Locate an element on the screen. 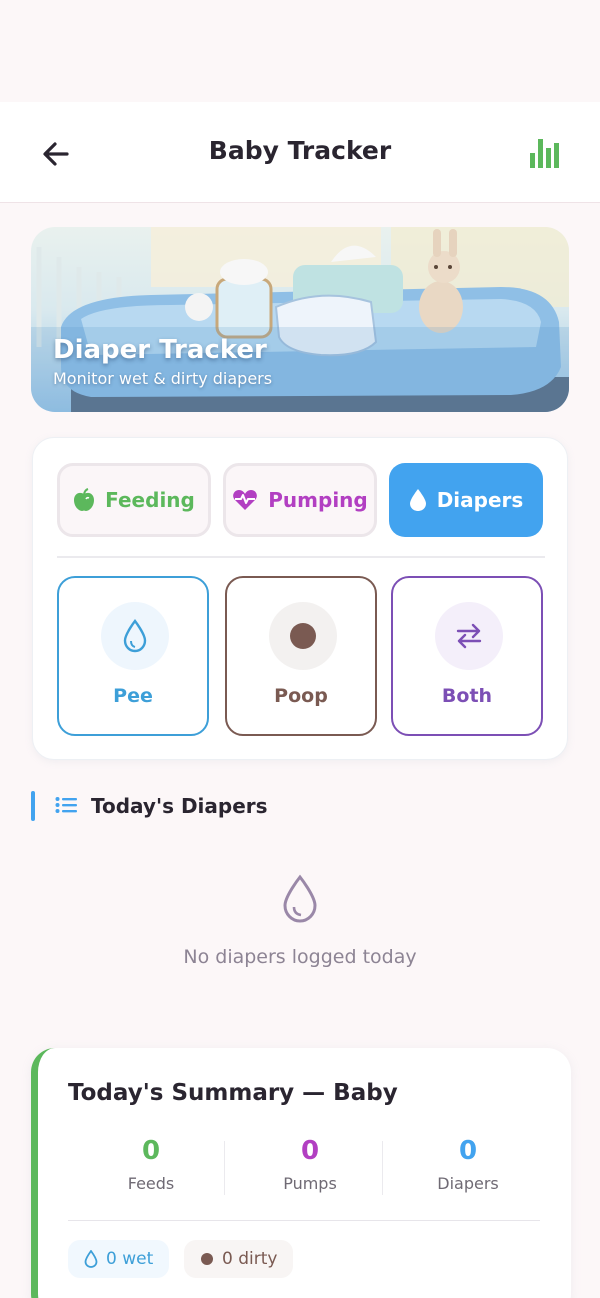 Image resolution: width=600 pixels, height=1298 pixels. stats-button is located at coordinates (544, 152).